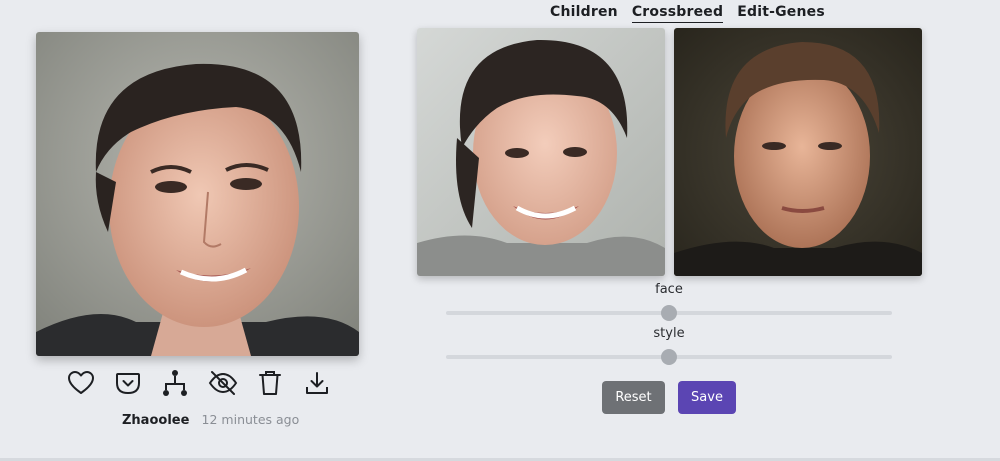  I want to click on image-meta: Zhaoolee 12 minutes ago, so click(210, 420).